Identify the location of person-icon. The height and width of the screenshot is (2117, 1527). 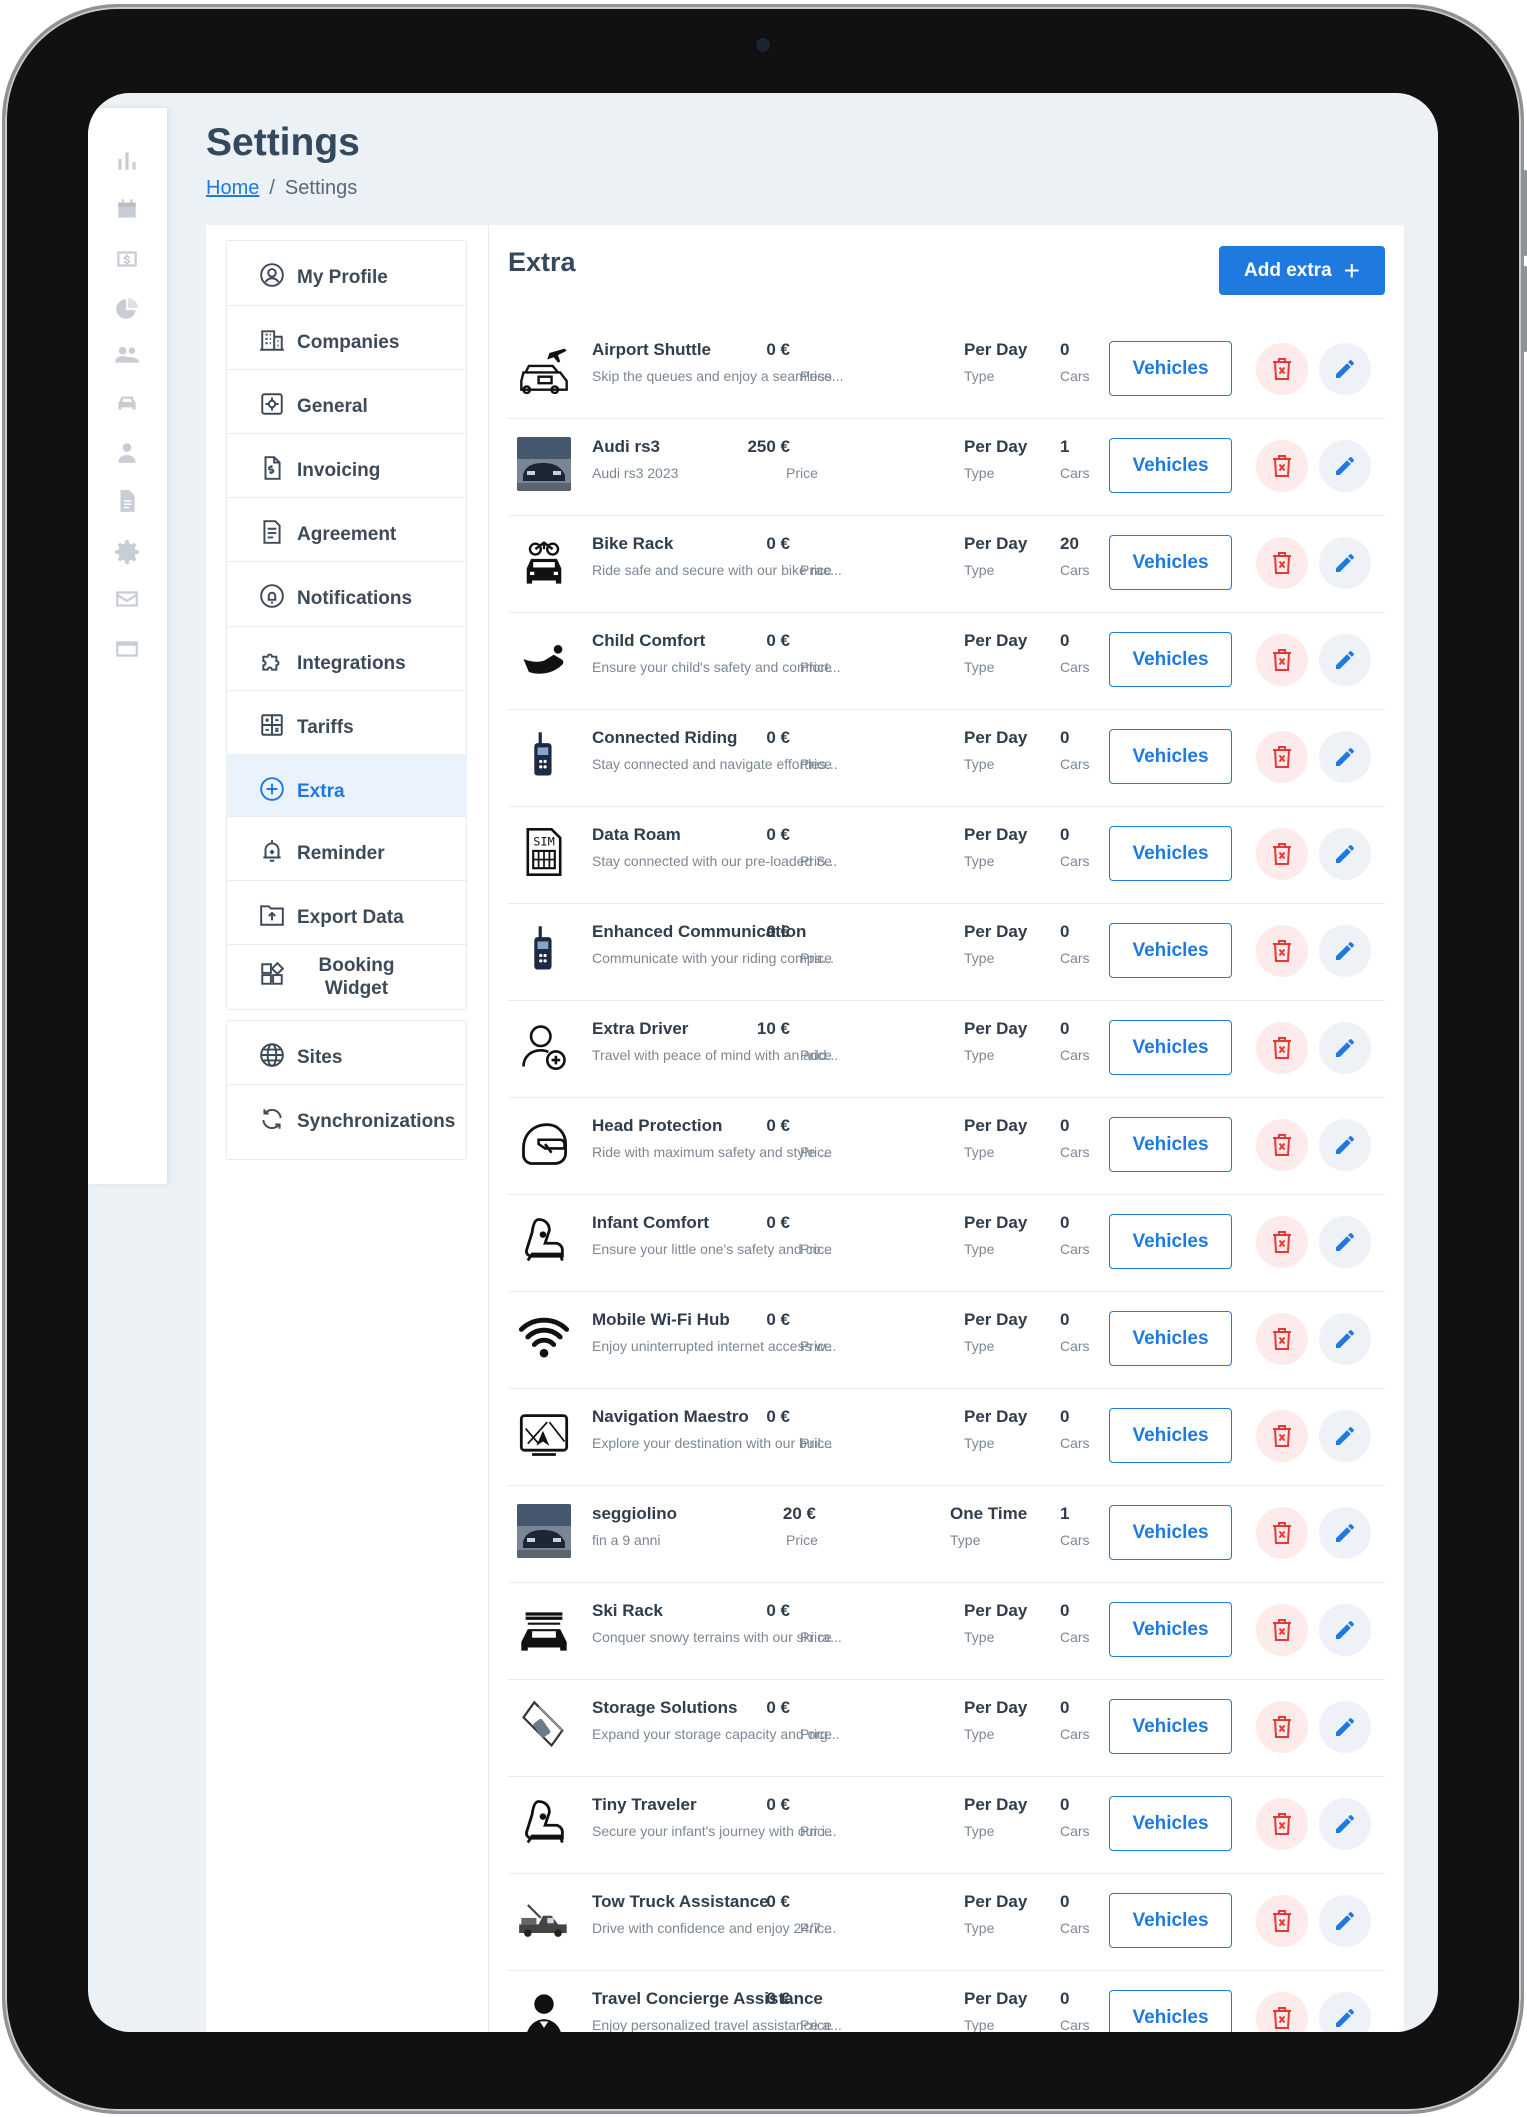
(127, 453).